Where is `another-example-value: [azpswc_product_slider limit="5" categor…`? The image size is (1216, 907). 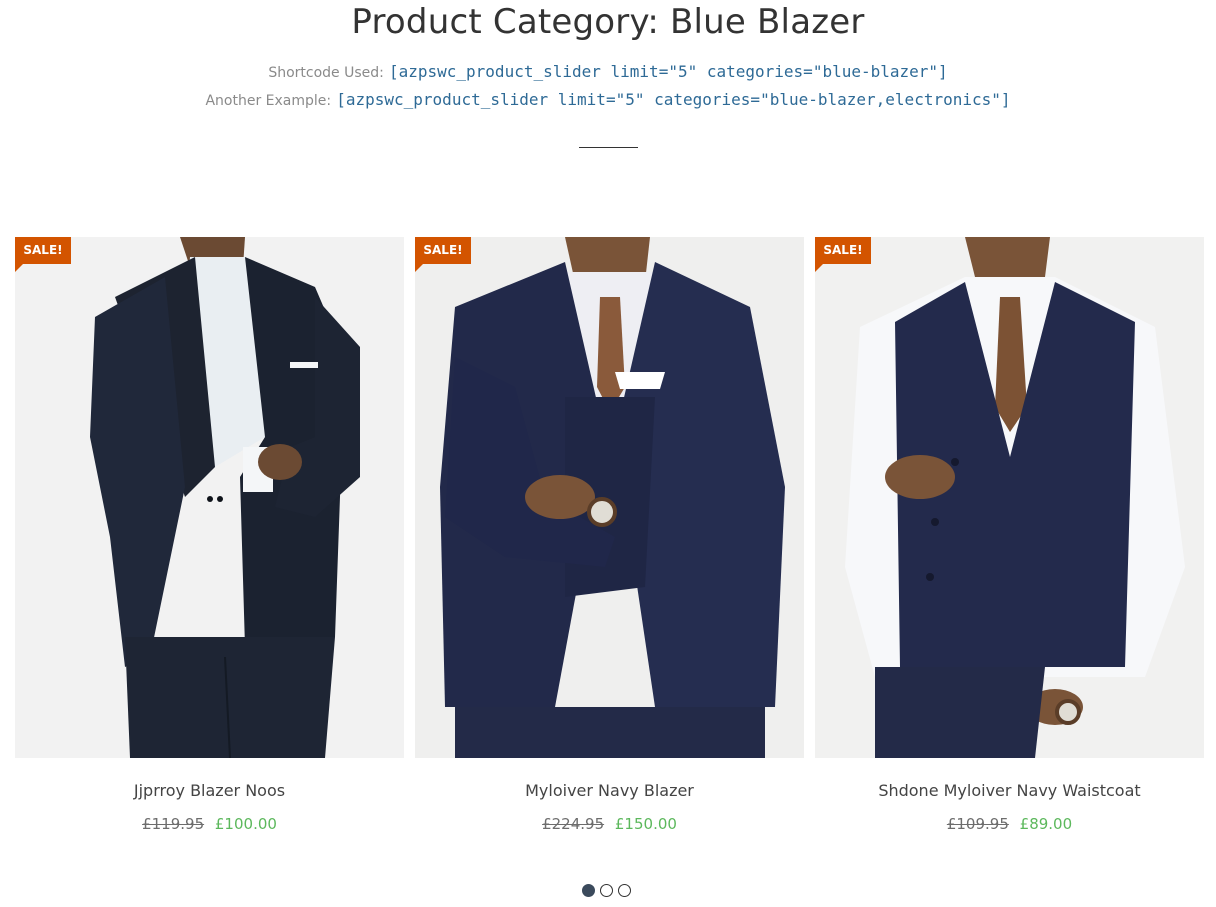 another-example-value: [azpswc_product_slider limit="5" categor… is located at coordinates (673, 99).